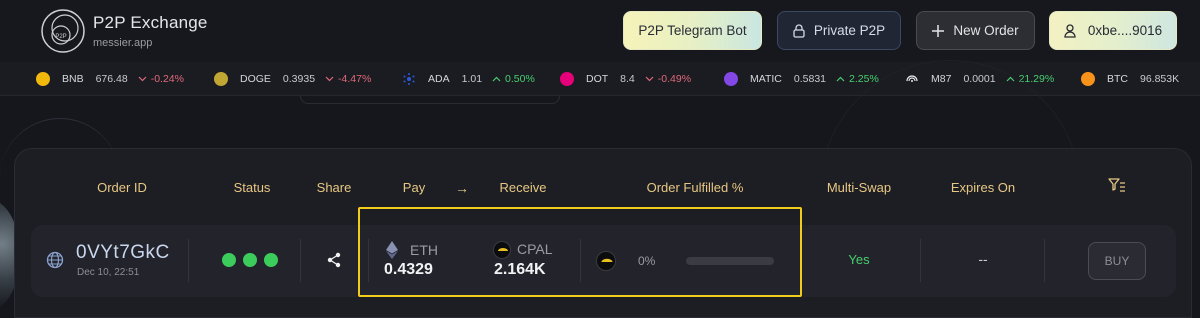 This screenshot has height=318, width=1200. Describe the element at coordinates (766, 79) in the screenshot. I see `ticker-symbol: MATIC` at that location.